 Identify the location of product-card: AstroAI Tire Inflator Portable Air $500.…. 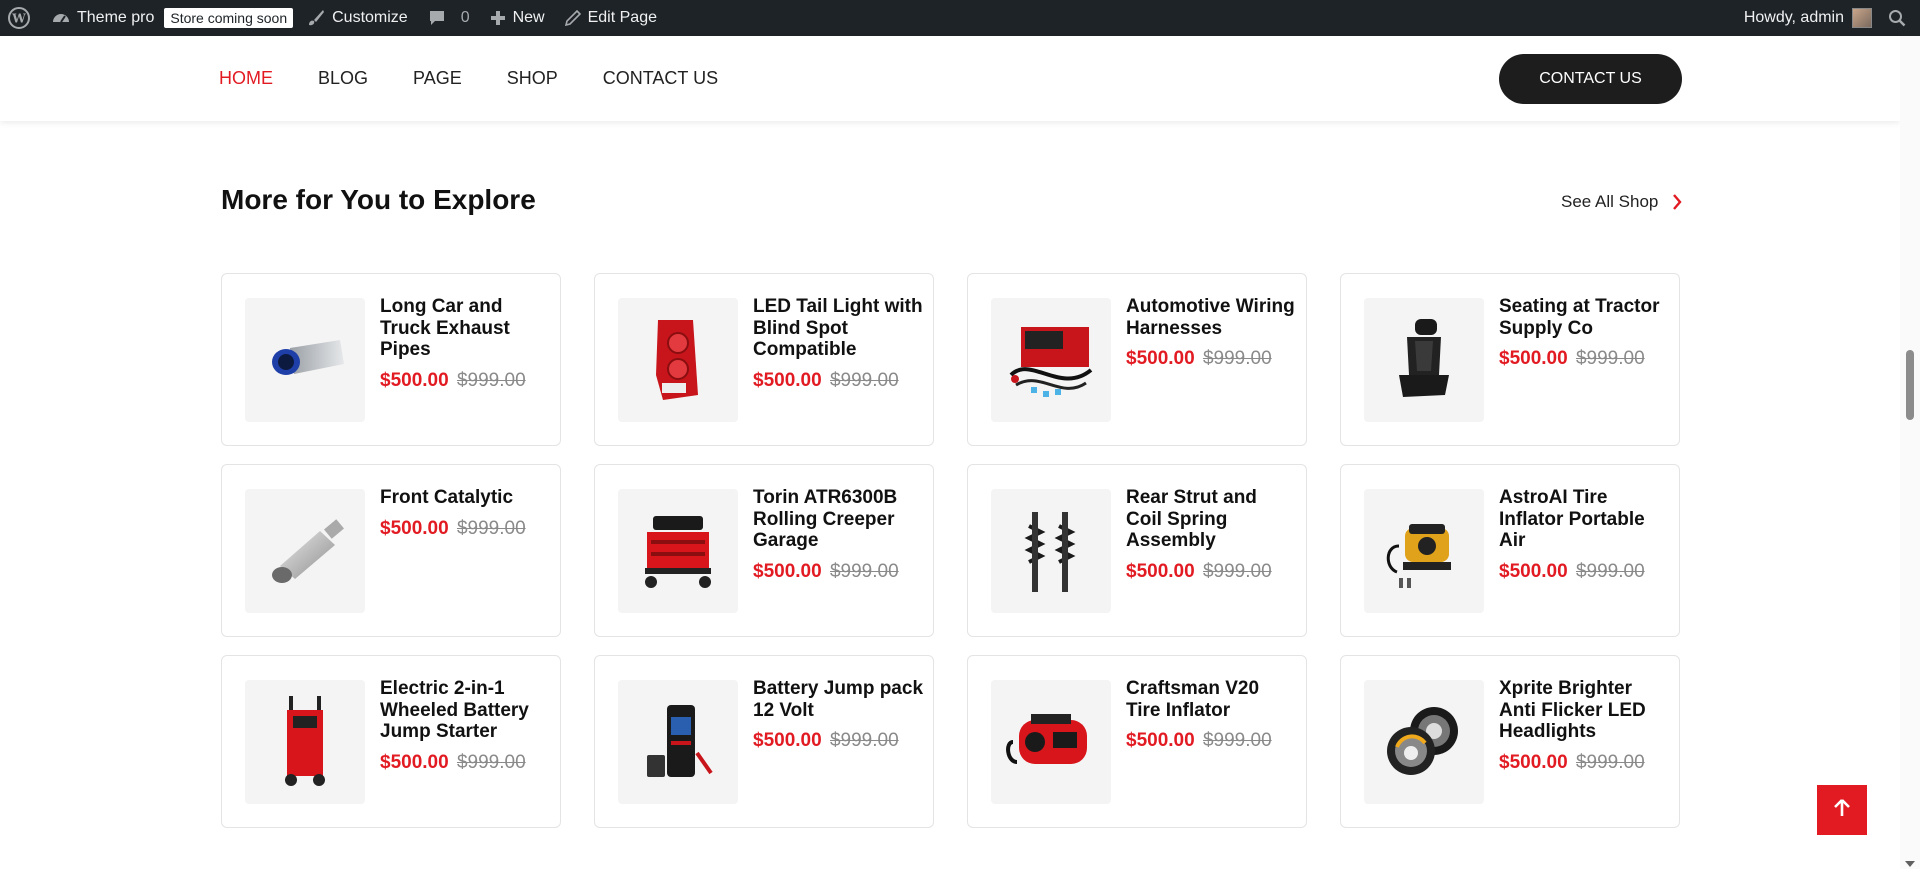
(1510, 550).